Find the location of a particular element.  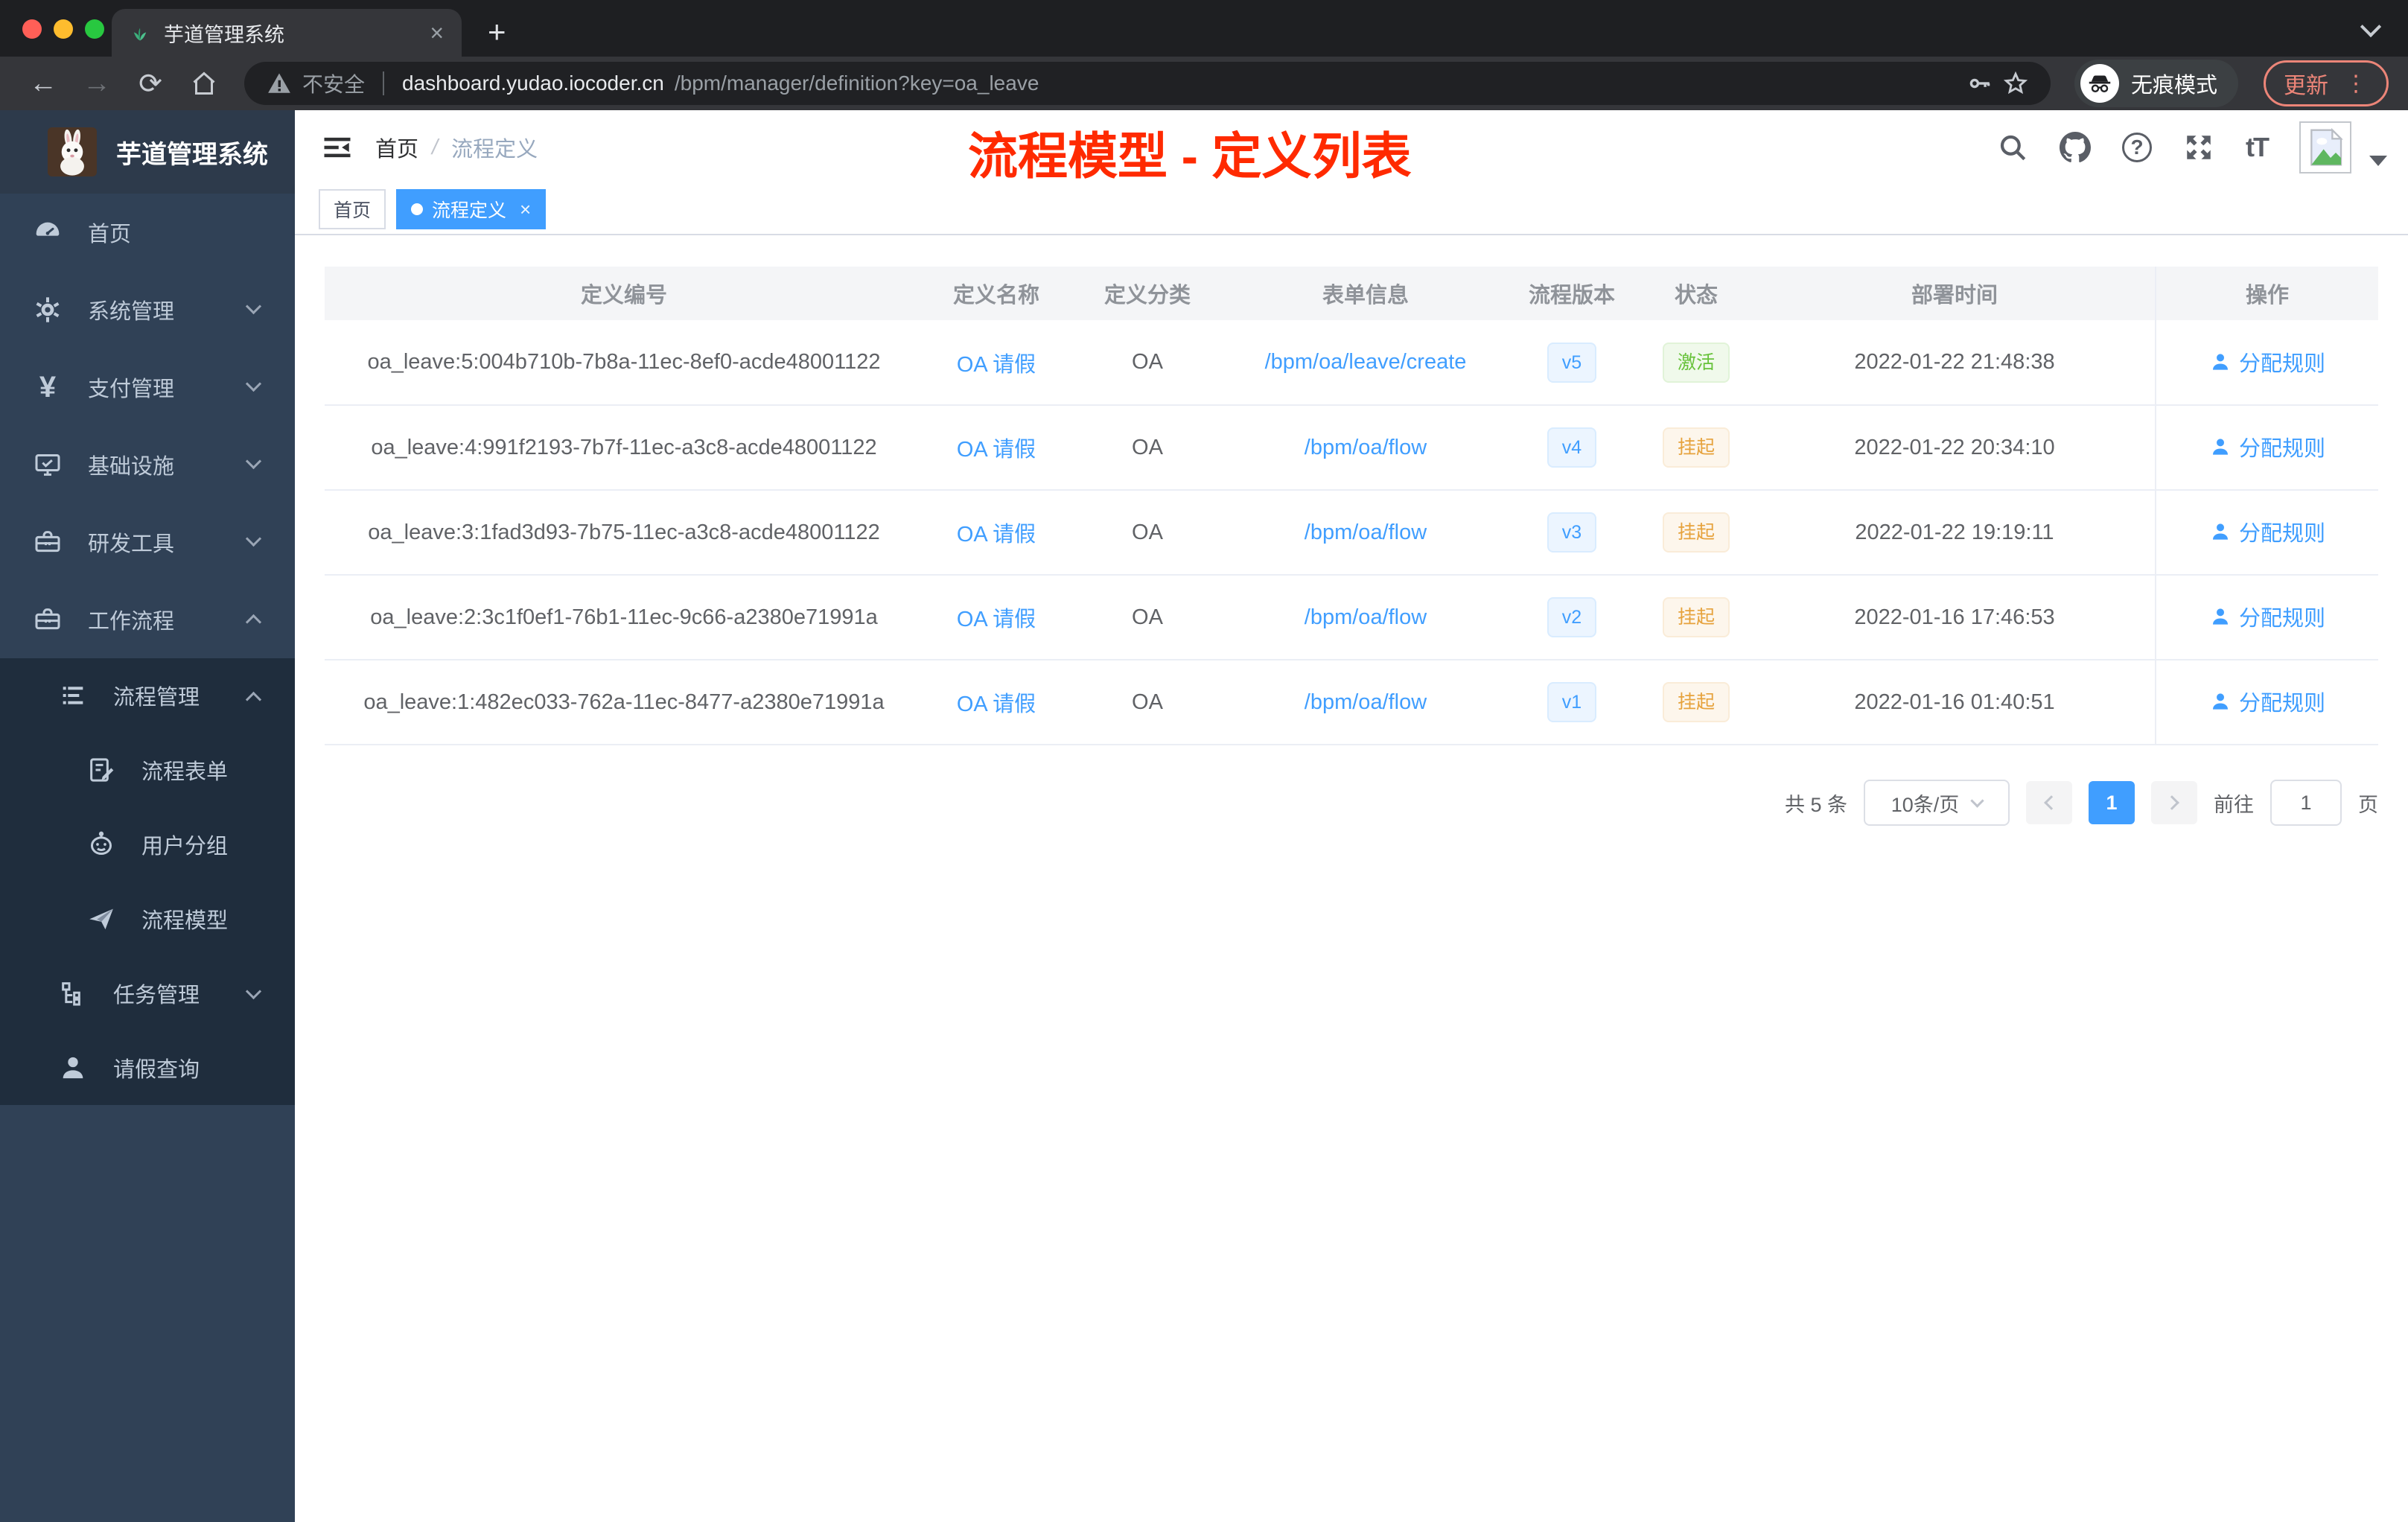

user-avatar is located at coordinates (2325, 147).